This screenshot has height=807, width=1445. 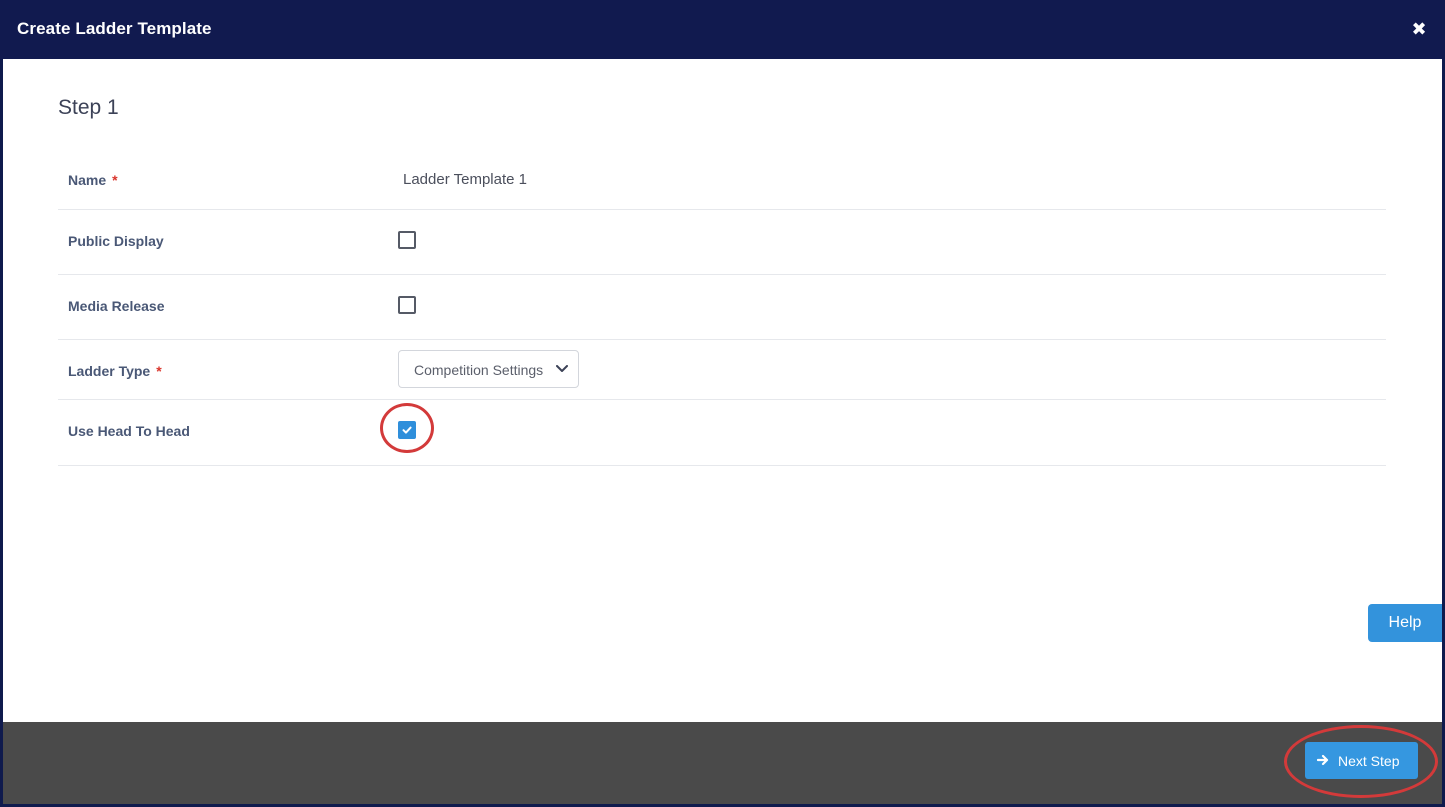 I want to click on use-head-to-head-checkbox, so click(x=407, y=430).